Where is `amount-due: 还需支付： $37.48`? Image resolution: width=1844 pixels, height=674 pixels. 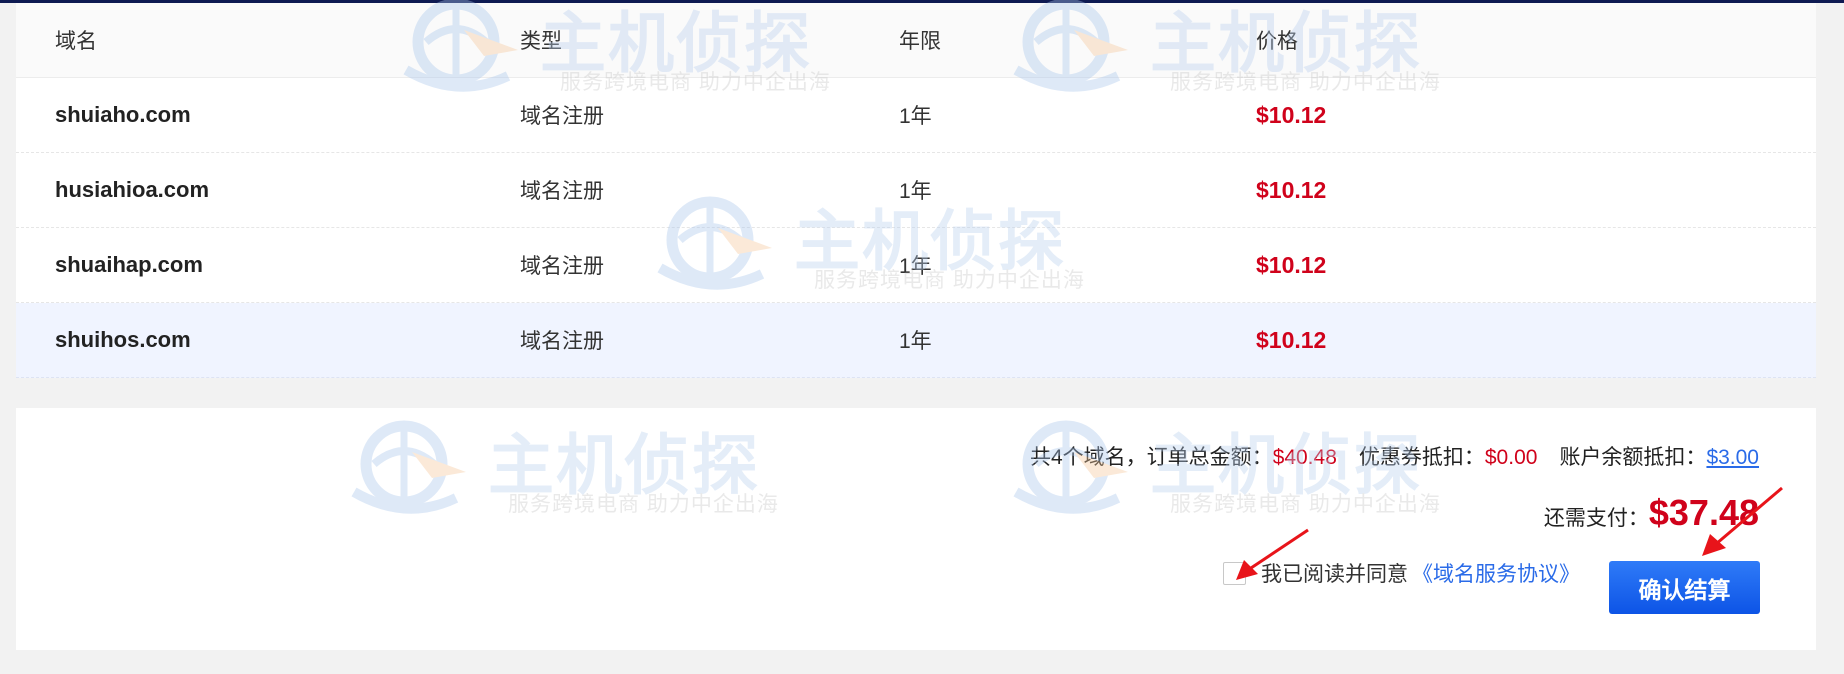
amount-due: 还需支付： $37.48 is located at coordinates (1651, 513).